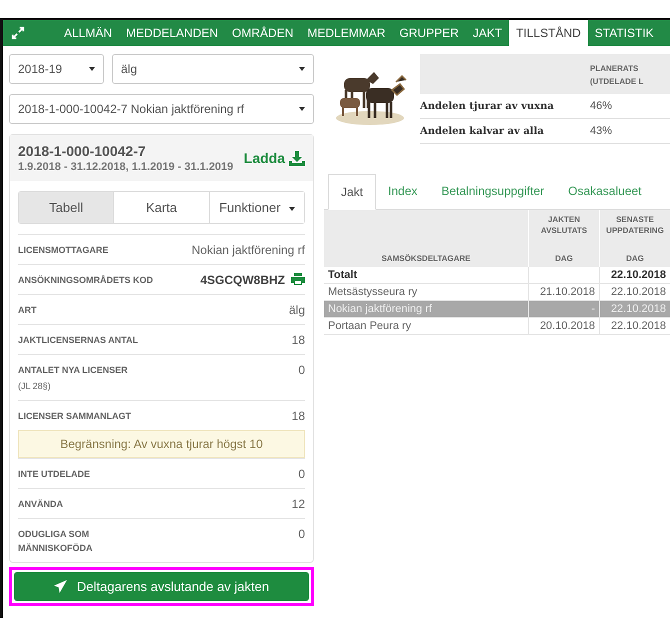 Image resolution: width=670 pixels, height=620 pixels. I want to click on table-cell: Portaan Peura ry, so click(426, 326).